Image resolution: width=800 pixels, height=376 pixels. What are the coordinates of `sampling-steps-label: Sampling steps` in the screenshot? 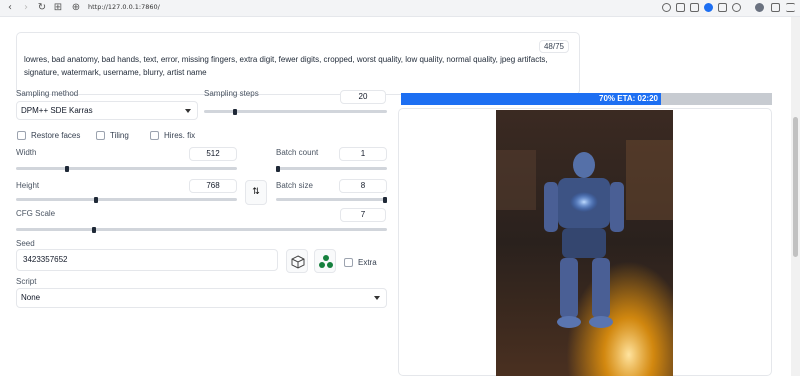 It's located at (231, 93).